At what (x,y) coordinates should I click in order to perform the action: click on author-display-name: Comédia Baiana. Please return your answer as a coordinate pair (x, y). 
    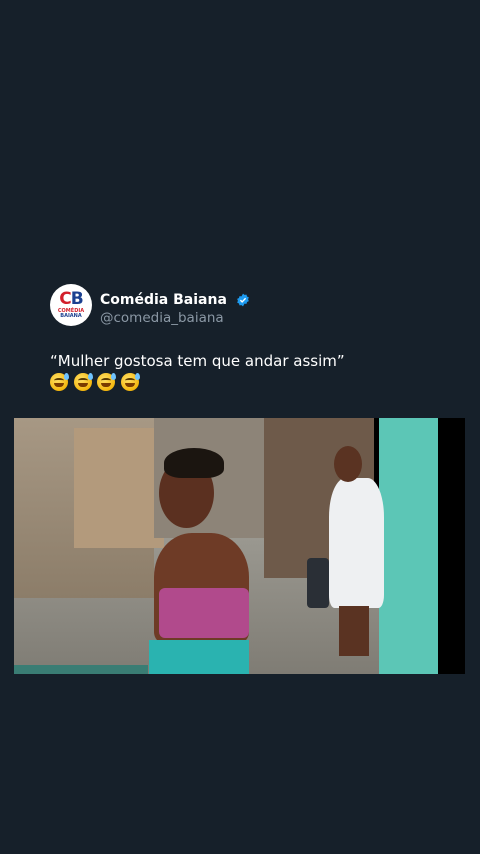
    Looking at the image, I should click on (163, 300).